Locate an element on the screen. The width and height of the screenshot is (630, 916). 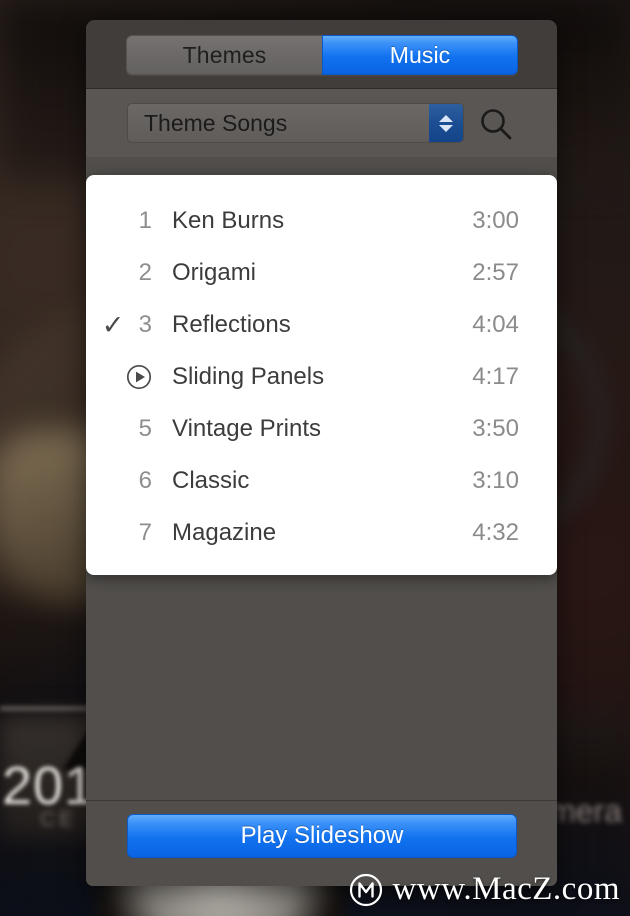
macz-m-logo is located at coordinates (365, 889).